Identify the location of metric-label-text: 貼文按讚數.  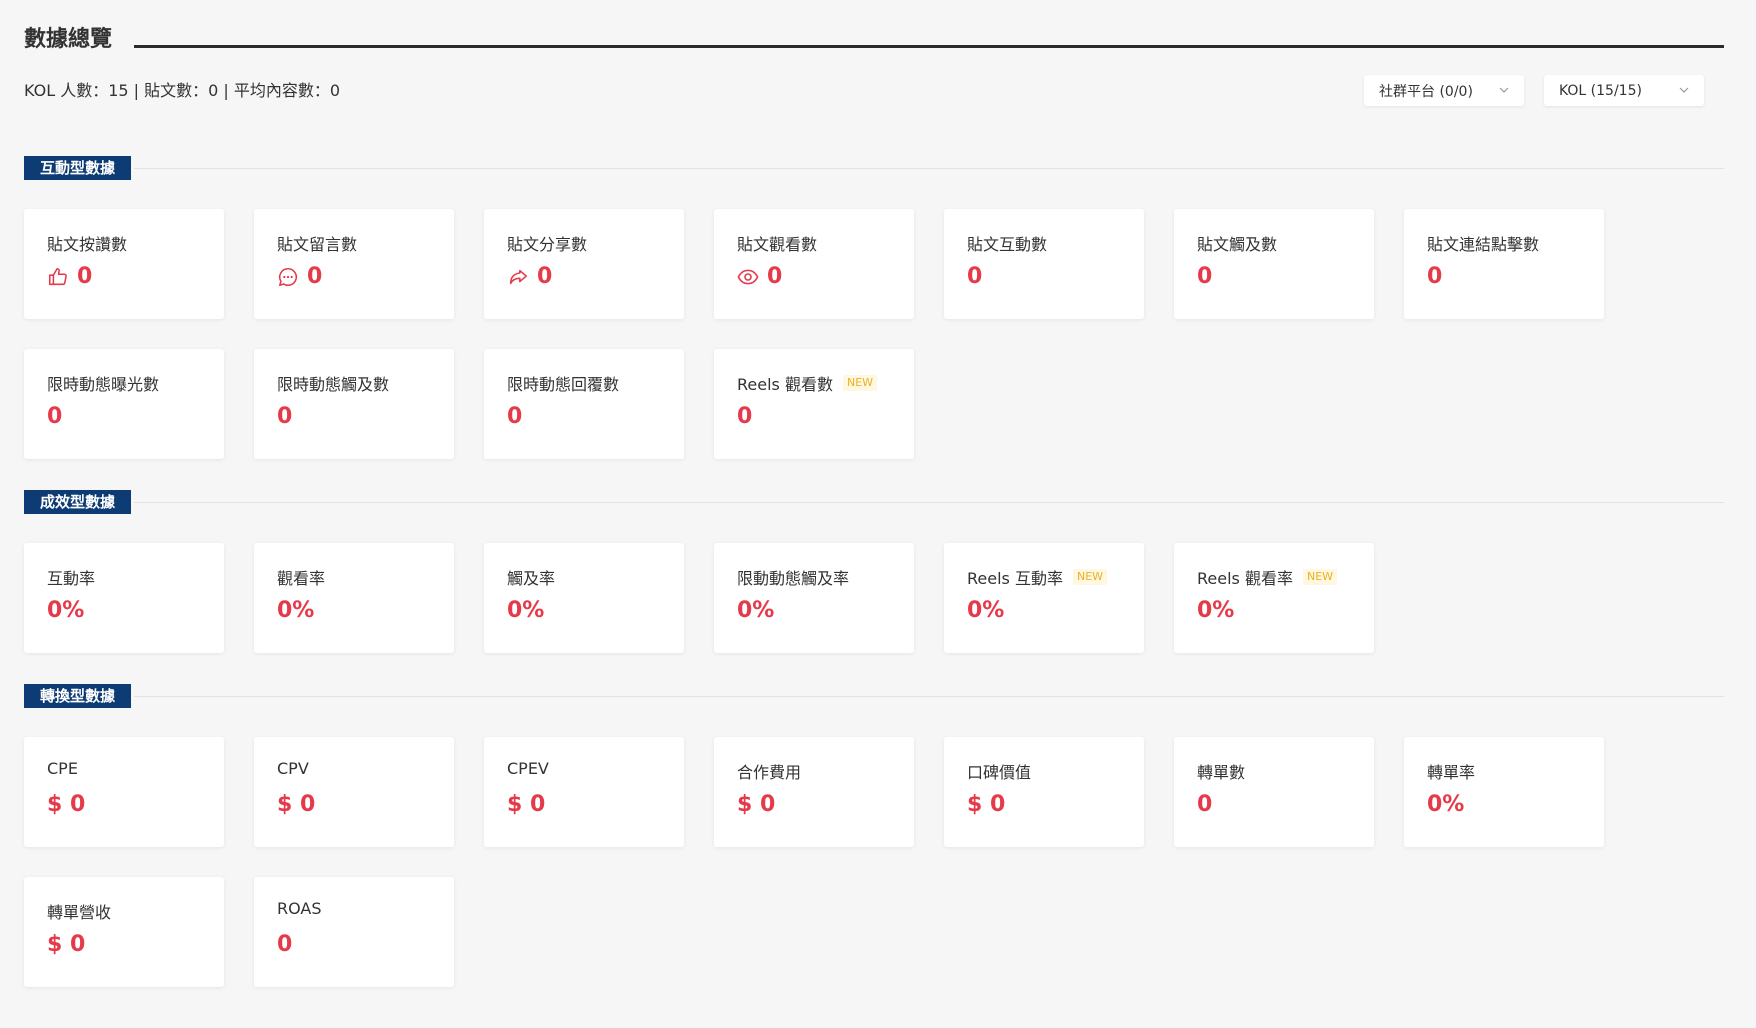
(87, 244).